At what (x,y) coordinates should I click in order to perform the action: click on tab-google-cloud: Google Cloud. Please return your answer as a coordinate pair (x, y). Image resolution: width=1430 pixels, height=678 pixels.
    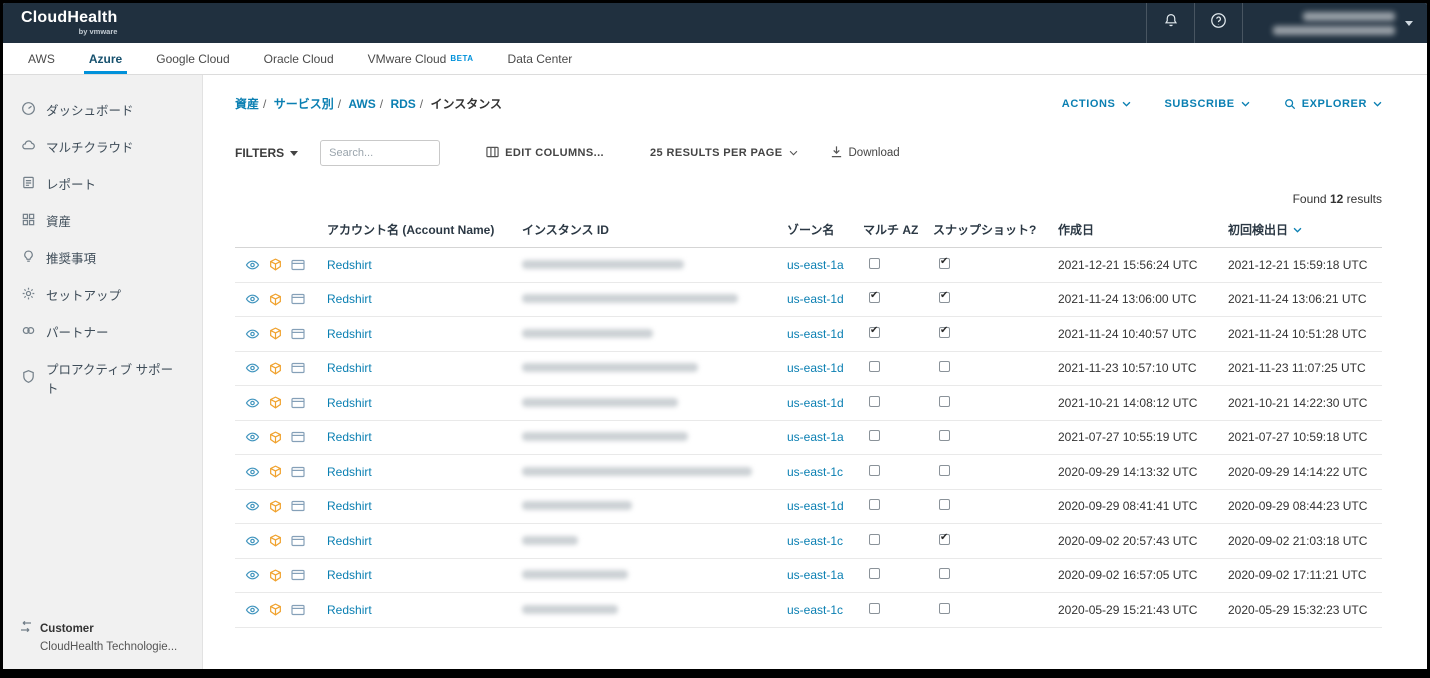
    Looking at the image, I should click on (192, 58).